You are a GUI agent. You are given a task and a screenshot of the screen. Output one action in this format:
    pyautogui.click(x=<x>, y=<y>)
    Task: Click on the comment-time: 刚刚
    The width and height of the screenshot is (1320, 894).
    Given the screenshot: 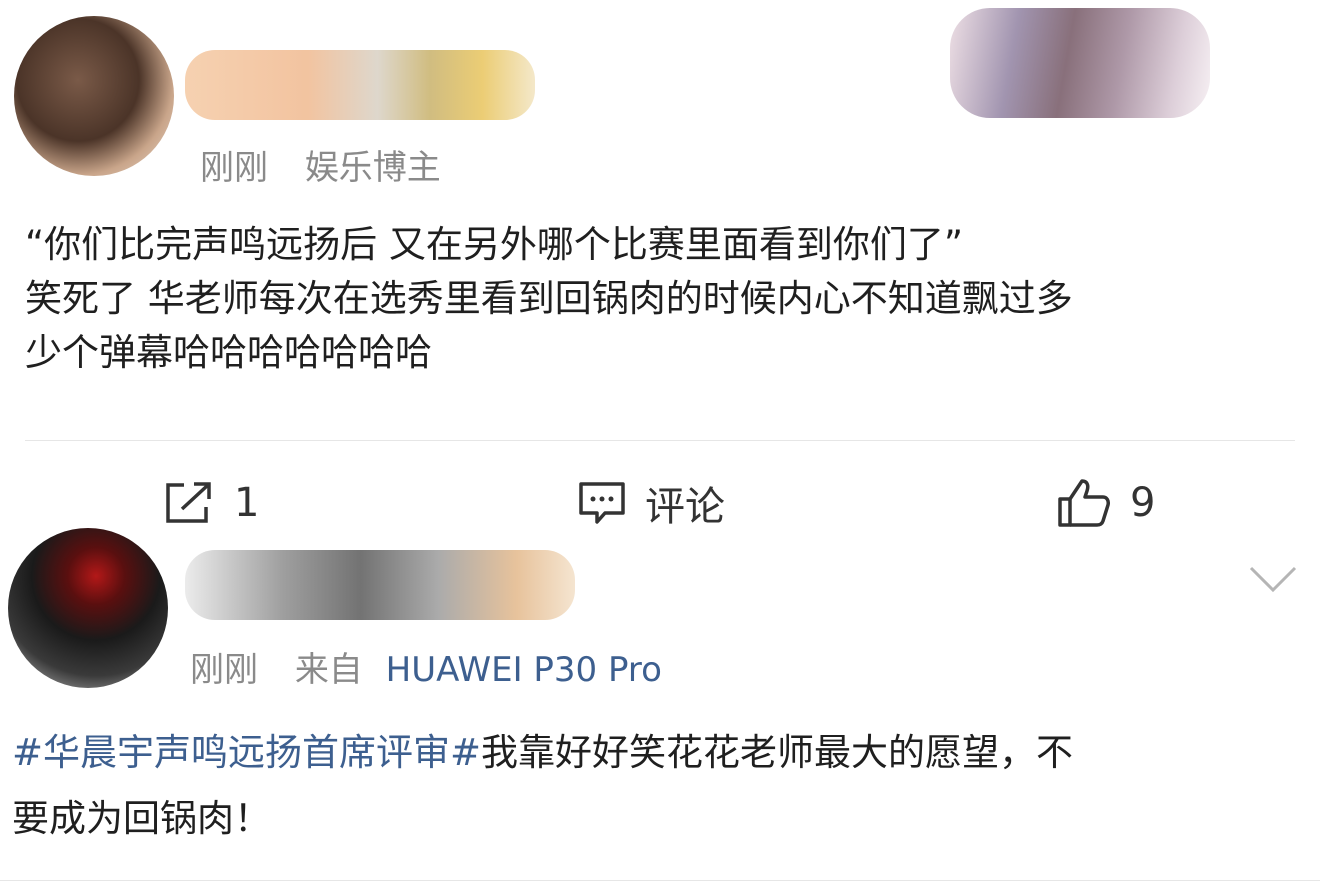 What is the action you would take?
    pyautogui.click(x=224, y=670)
    